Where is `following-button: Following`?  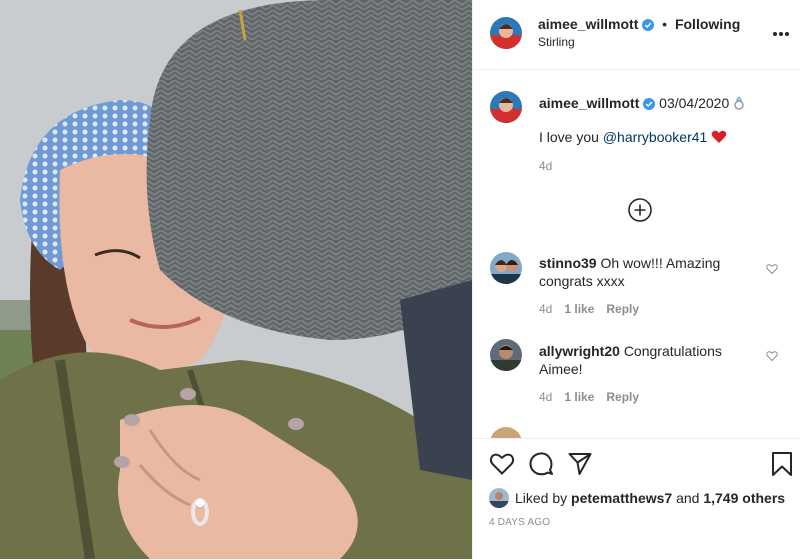
following-button: Following is located at coordinates (707, 24).